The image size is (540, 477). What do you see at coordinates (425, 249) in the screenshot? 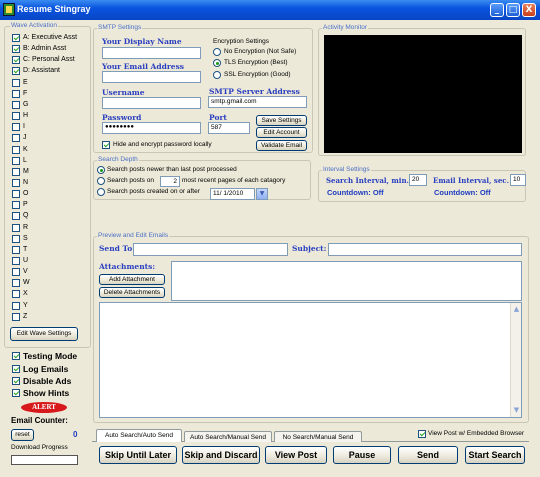
I see `subject-field` at bounding box center [425, 249].